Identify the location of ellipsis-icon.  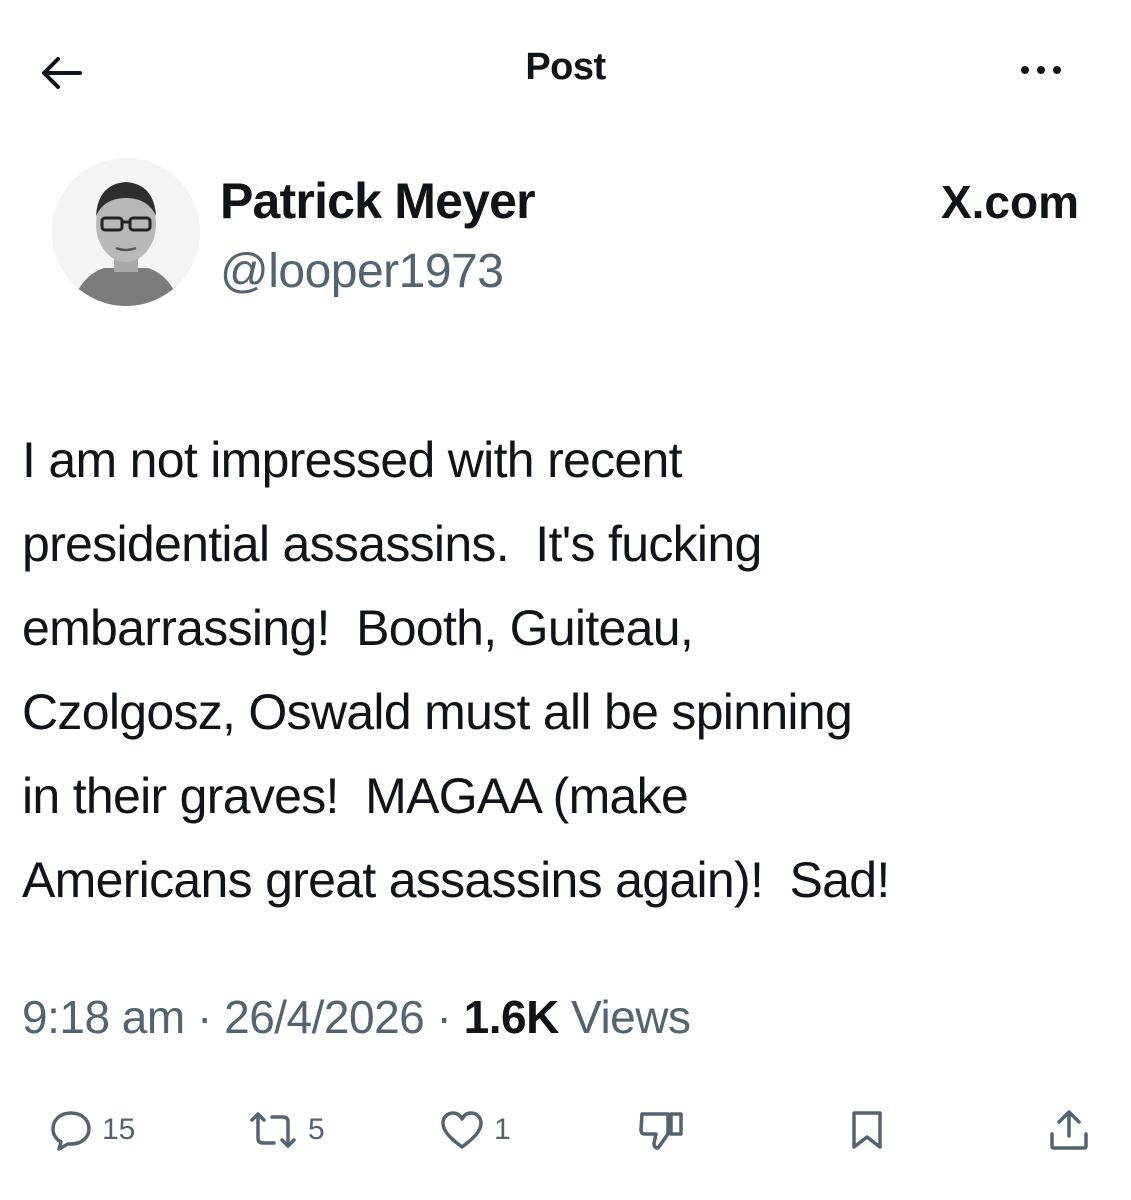
(1025, 70).